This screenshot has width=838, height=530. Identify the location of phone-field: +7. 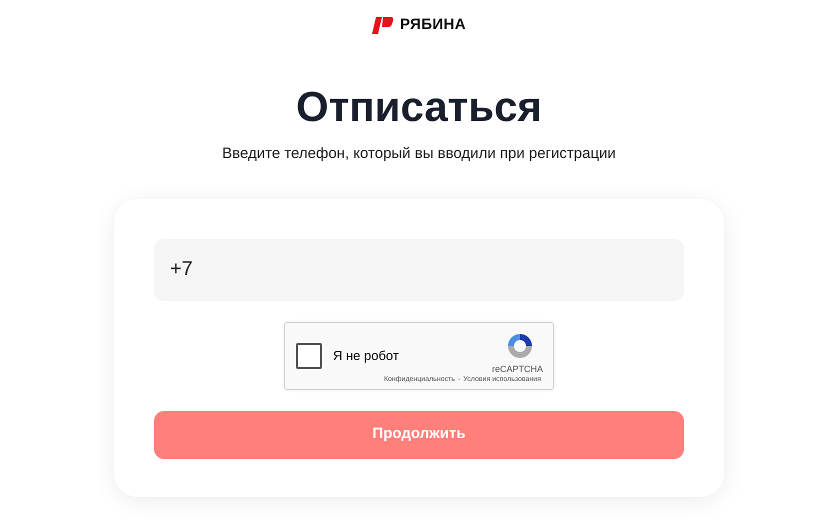
(419, 269).